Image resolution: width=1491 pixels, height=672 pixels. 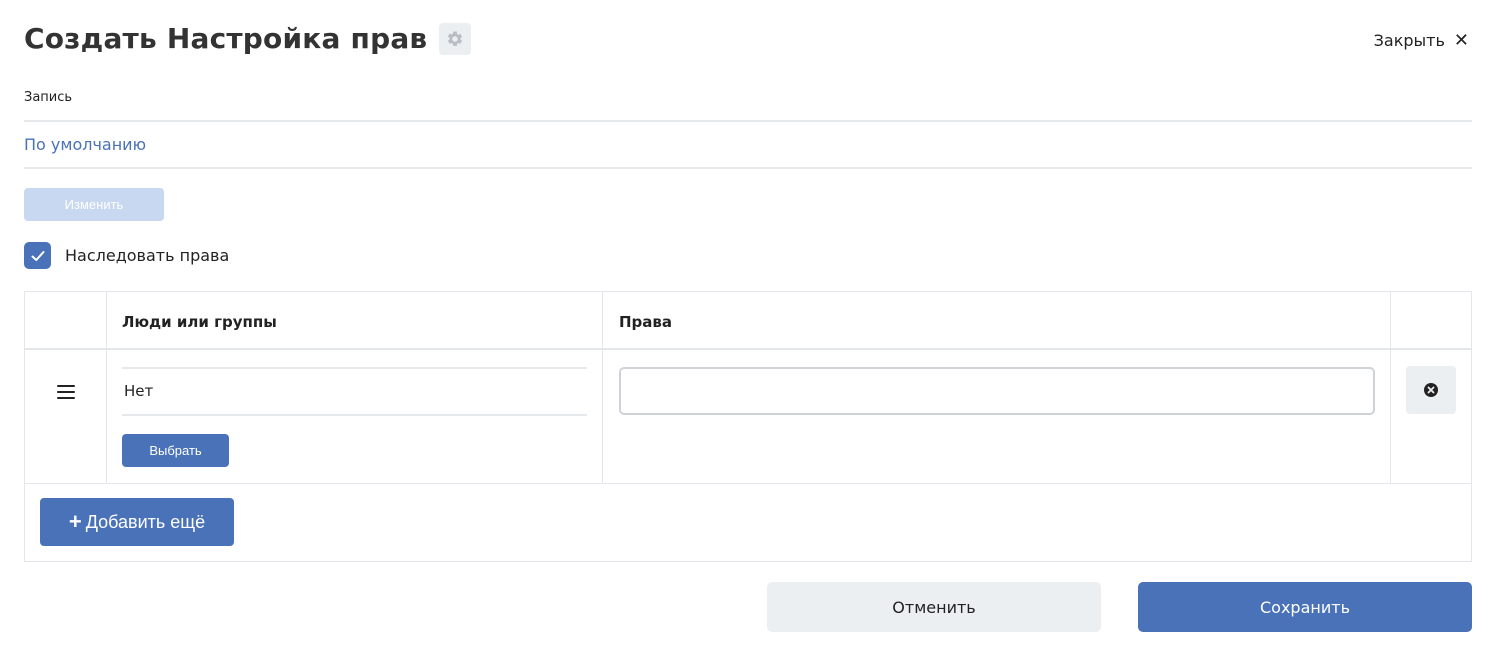 I want to click on close-button: Закрыть ✕, so click(x=1421, y=40).